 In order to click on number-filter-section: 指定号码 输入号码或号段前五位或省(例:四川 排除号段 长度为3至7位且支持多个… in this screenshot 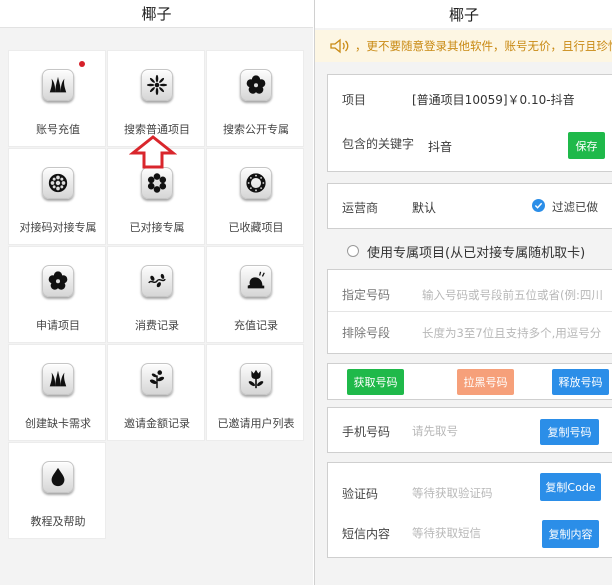, I will do `click(469, 311)`.